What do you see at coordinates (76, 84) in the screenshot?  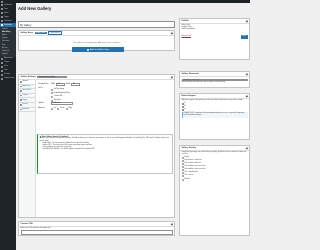 I see `height-input: 150` at bounding box center [76, 84].